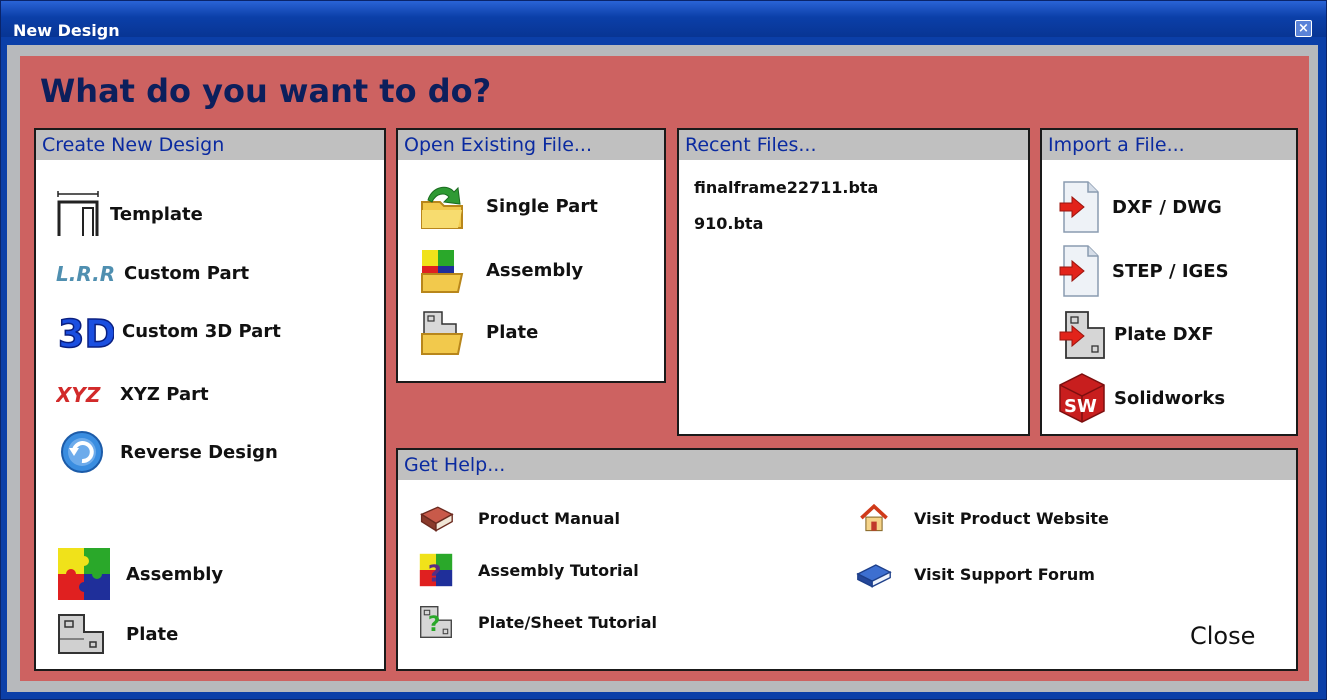 This screenshot has height=700, width=1327. I want to click on import-plate-dxf-button: Plate DXF, so click(1136, 334).